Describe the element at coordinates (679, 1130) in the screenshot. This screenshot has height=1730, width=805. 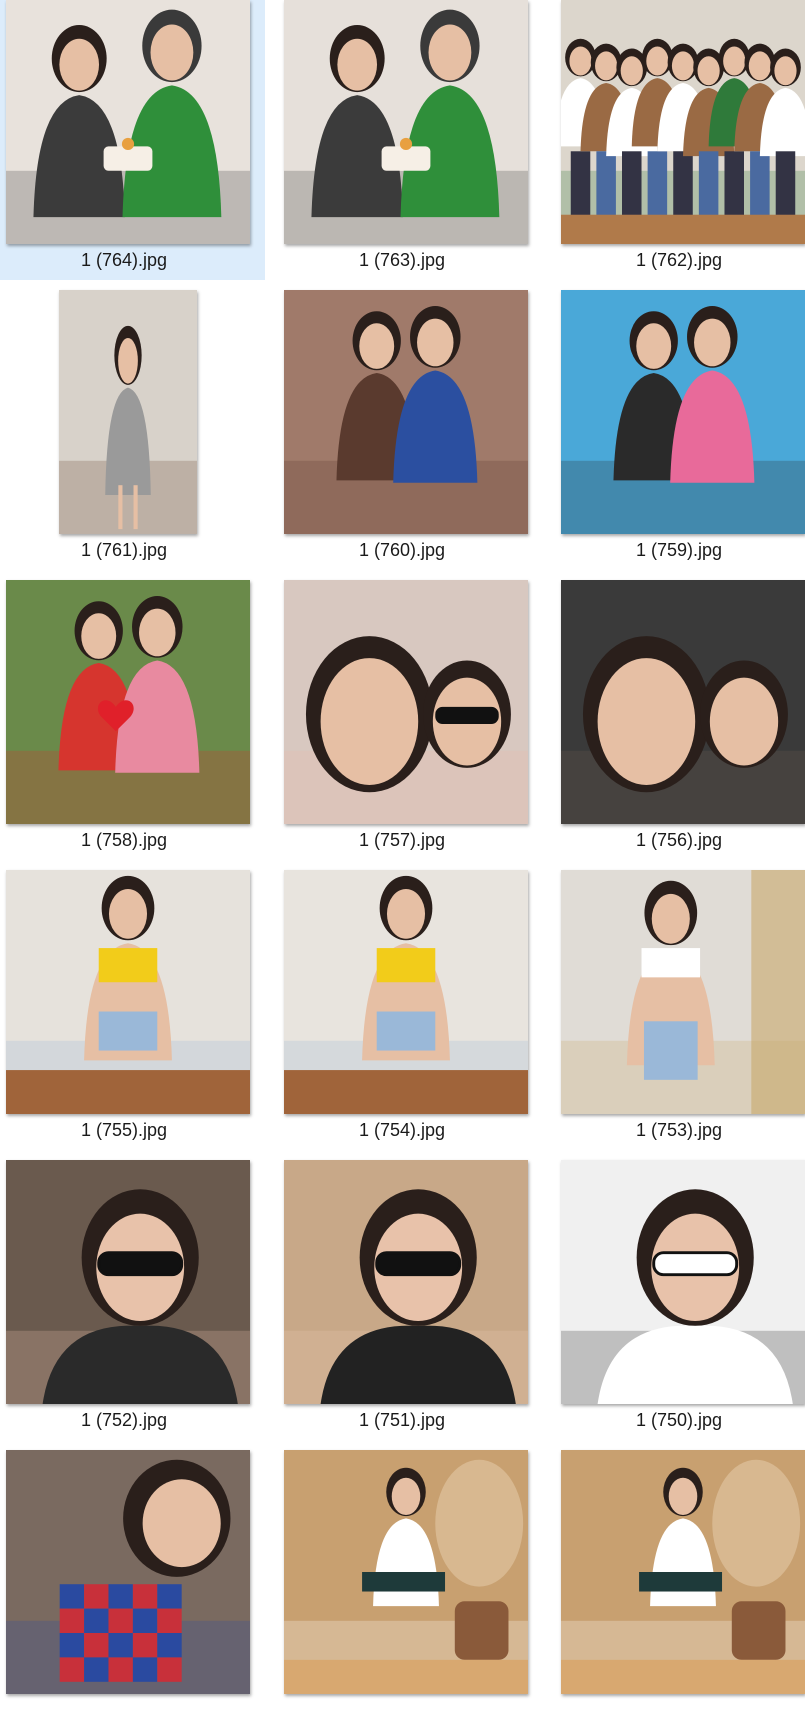
I see `file-name-label: 1 (753).jpg` at that location.